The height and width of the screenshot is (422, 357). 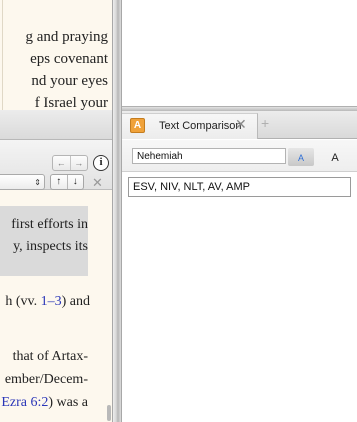 What do you see at coordinates (335, 157) in the screenshot?
I see `font-size-large-button: A` at bounding box center [335, 157].